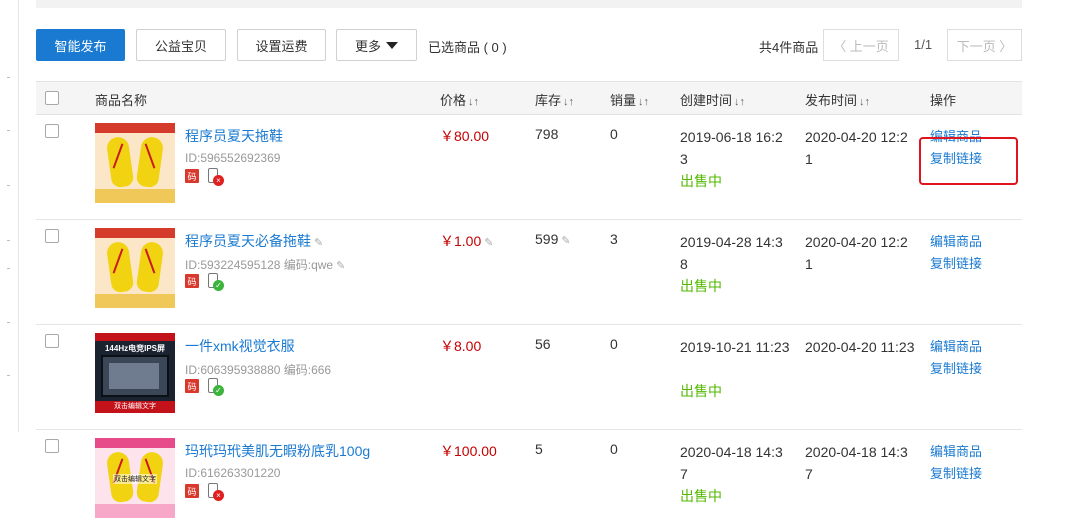  What do you see at coordinates (392, 45) in the screenshot?
I see `caret-down-icon` at bounding box center [392, 45].